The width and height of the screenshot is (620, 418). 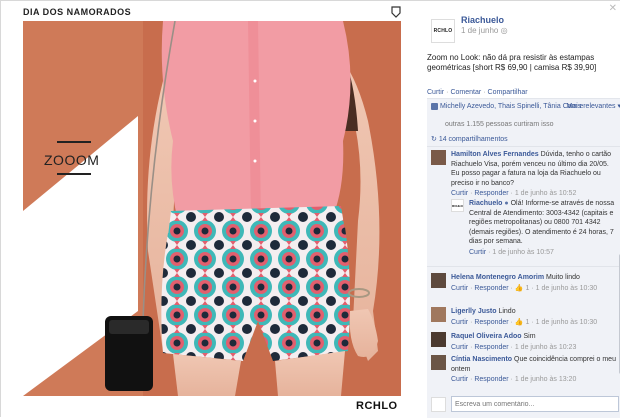 I want to click on comment-time: 1 de junho às 10:52, so click(x=546, y=193).